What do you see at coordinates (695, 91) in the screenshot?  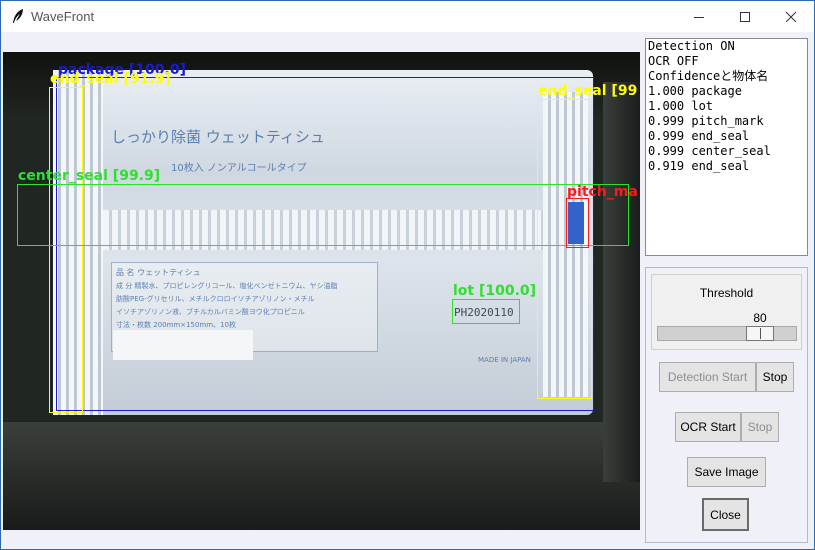 I see `status-line: 1.000 package` at bounding box center [695, 91].